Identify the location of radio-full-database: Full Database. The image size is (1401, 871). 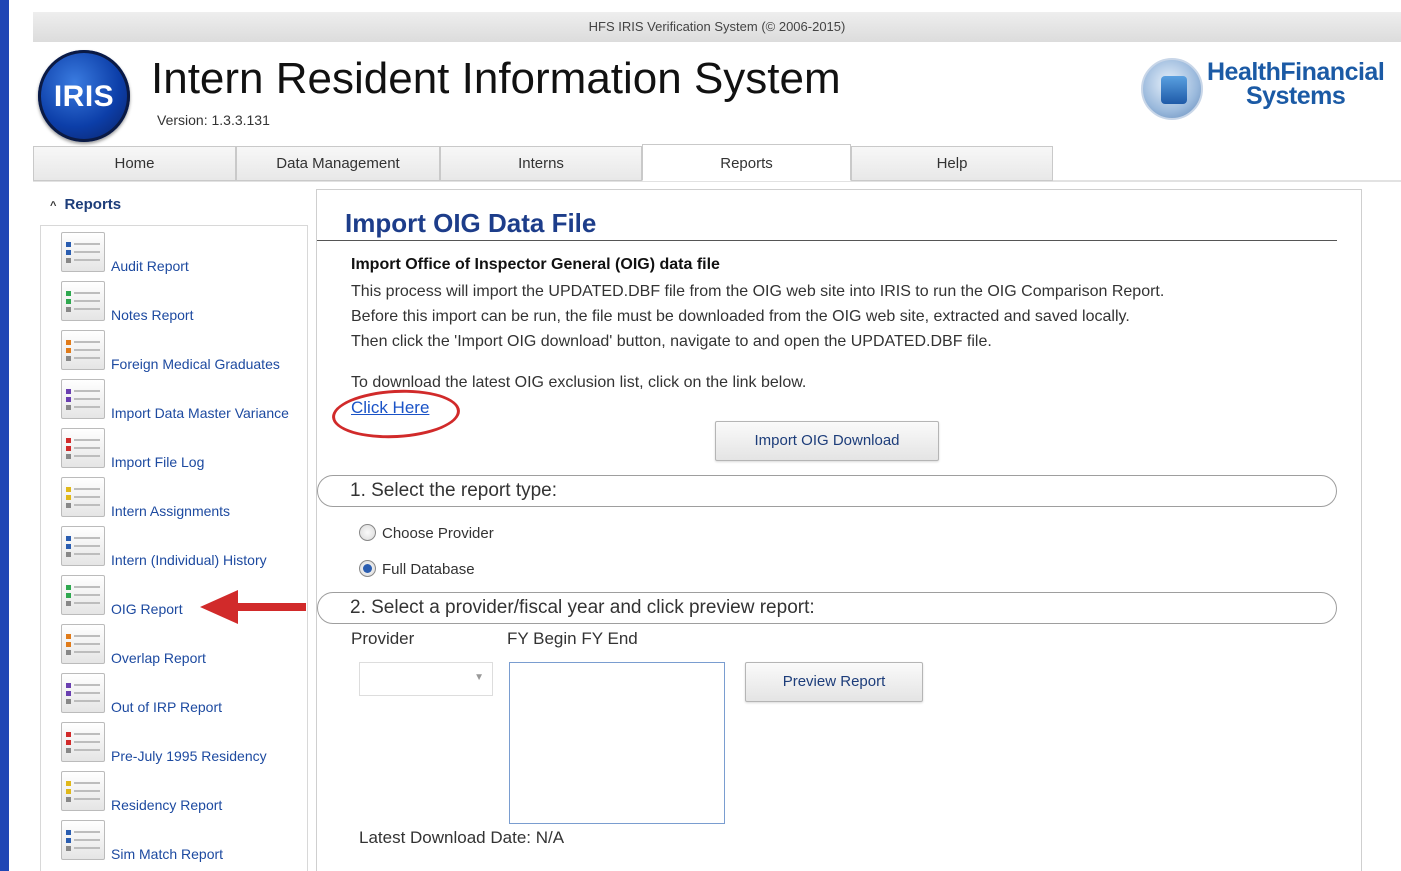
(417, 569).